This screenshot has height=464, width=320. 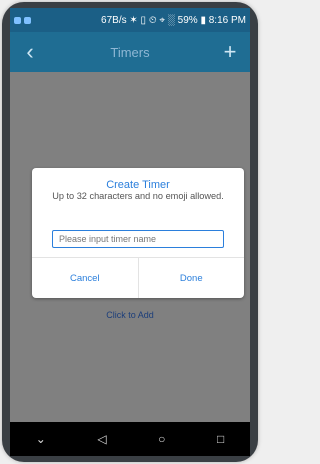 I want to click on dialog-actions: Cancel Done, so click(x=138, y=278).